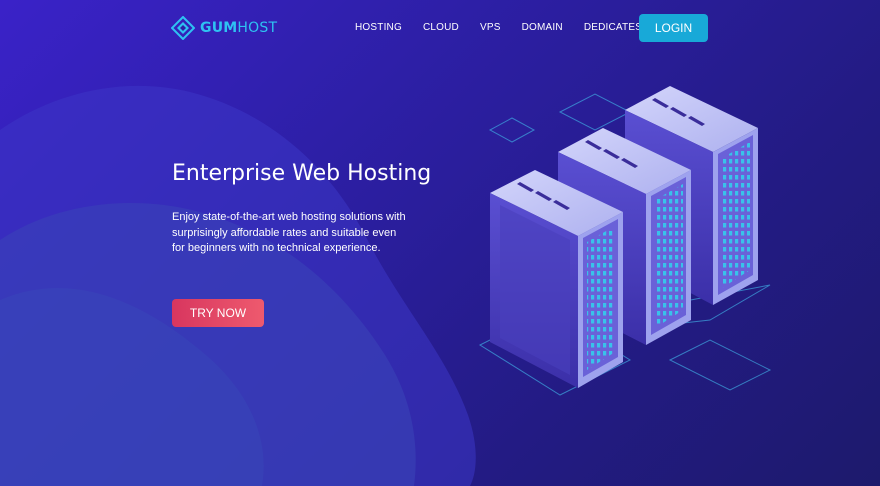 The image size is (880, 486). I want to click on nav-item-hosting: HOSTING, so click(378, 27).